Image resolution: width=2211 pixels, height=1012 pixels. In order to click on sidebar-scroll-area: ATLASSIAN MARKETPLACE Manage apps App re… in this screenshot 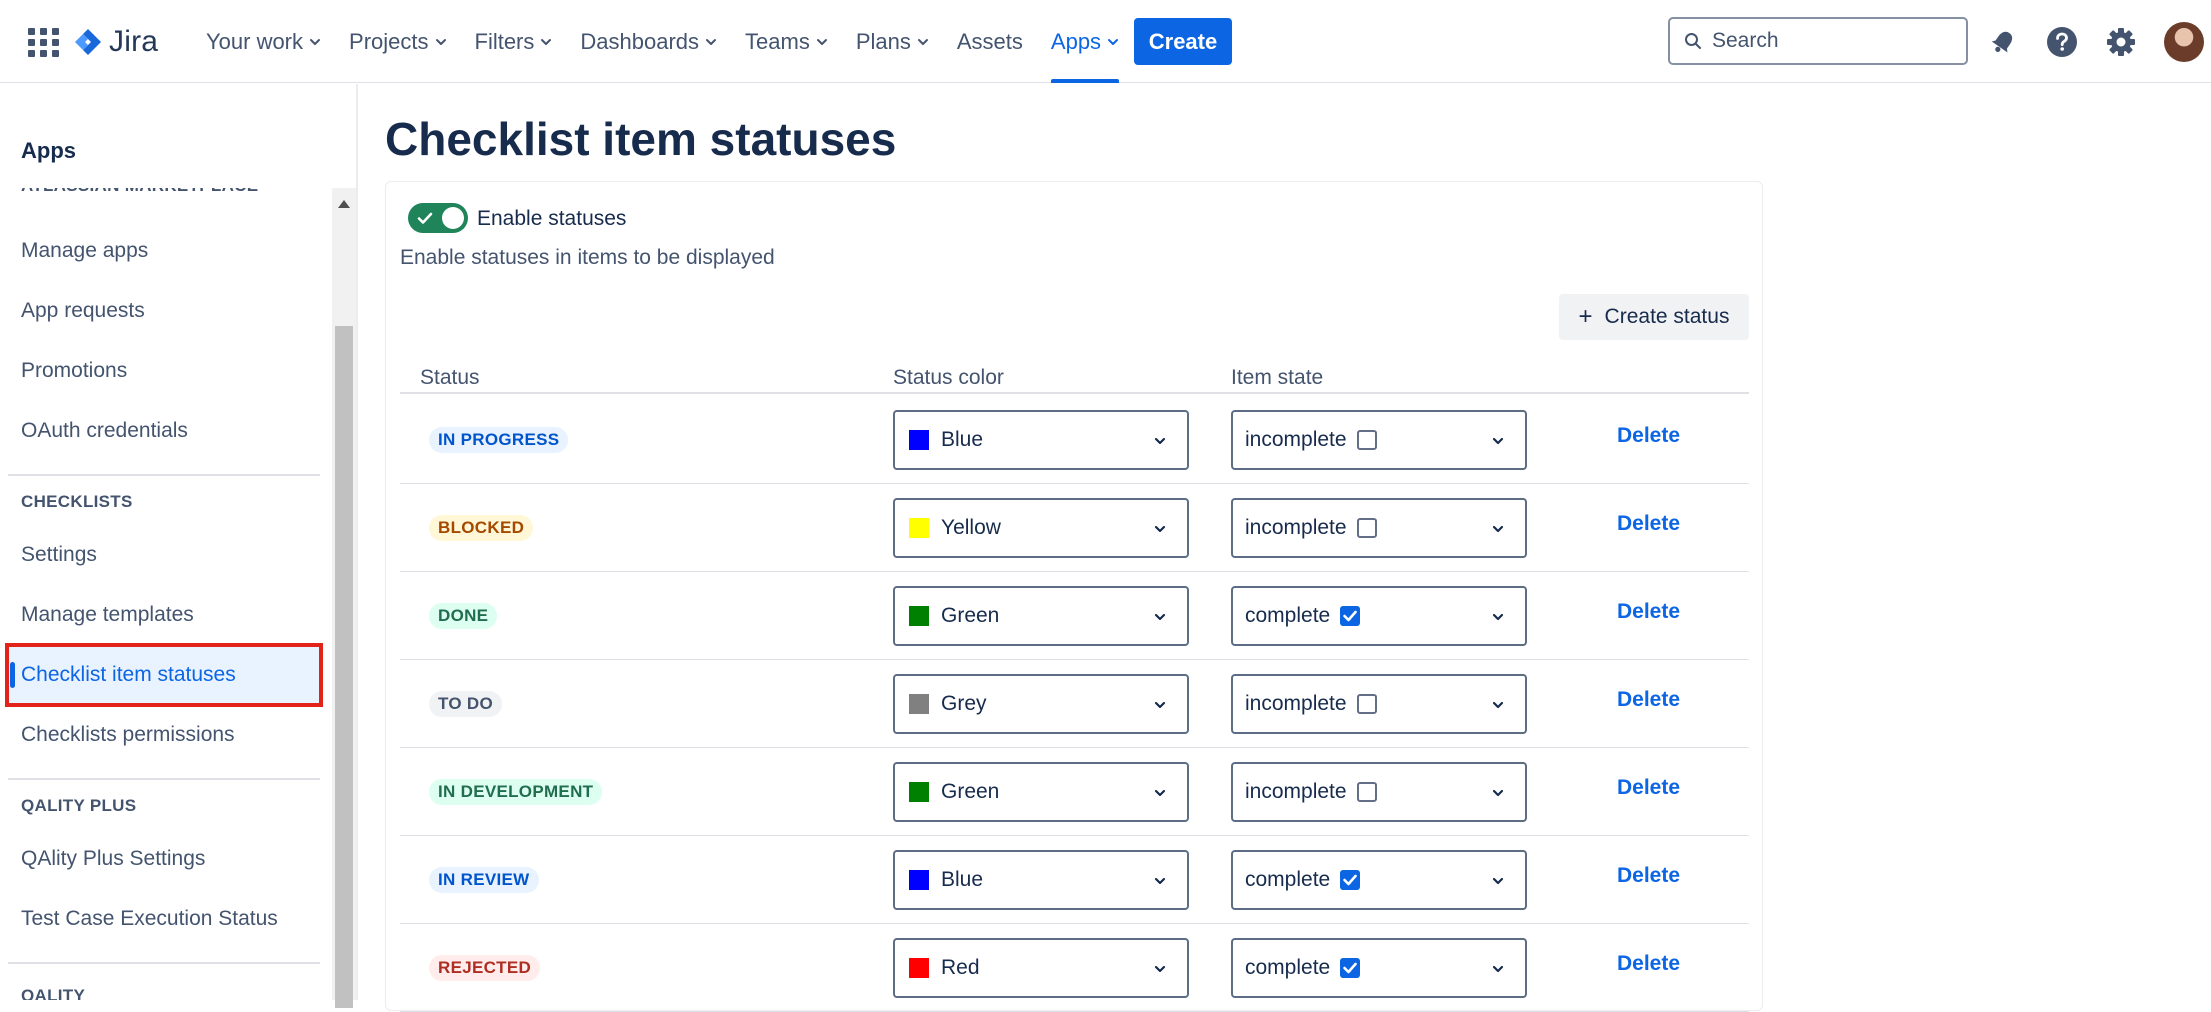, I will do `click(167, 594)`.